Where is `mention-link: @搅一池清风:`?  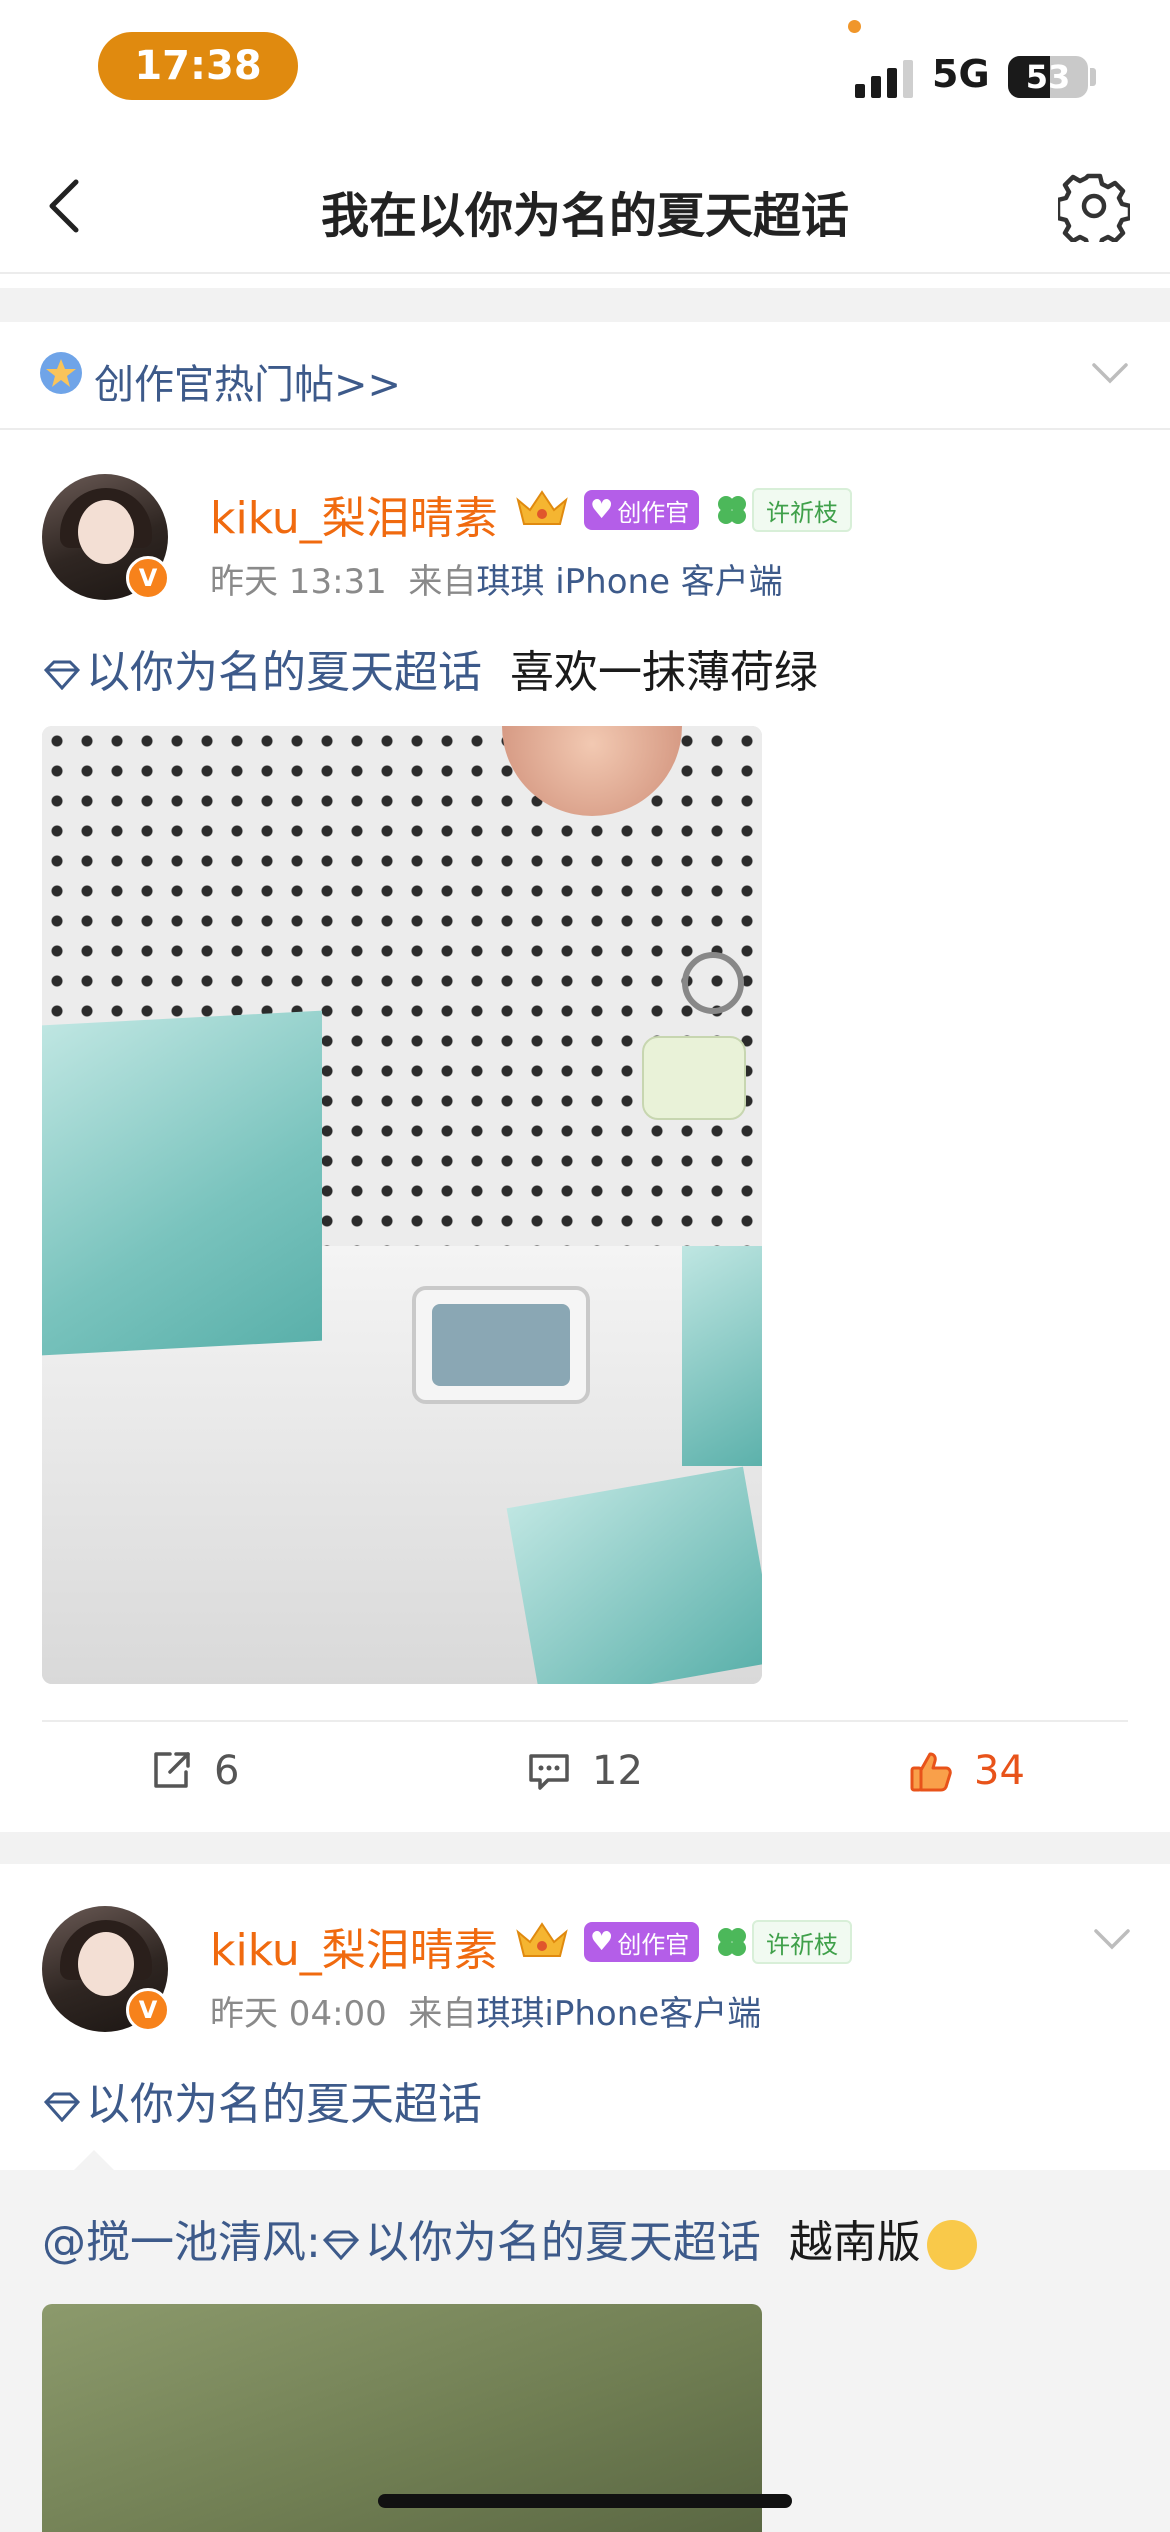
mention-link: @搅一池清风: is located at coordinates (181, 2242).